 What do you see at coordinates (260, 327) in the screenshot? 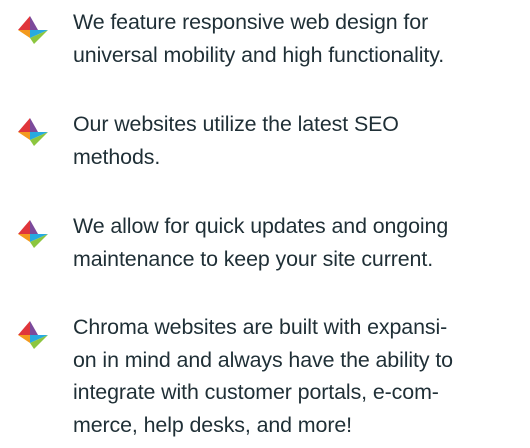
I see `feature-line: Chroma websites are built with expansi-` at bounding box center [260, 327].